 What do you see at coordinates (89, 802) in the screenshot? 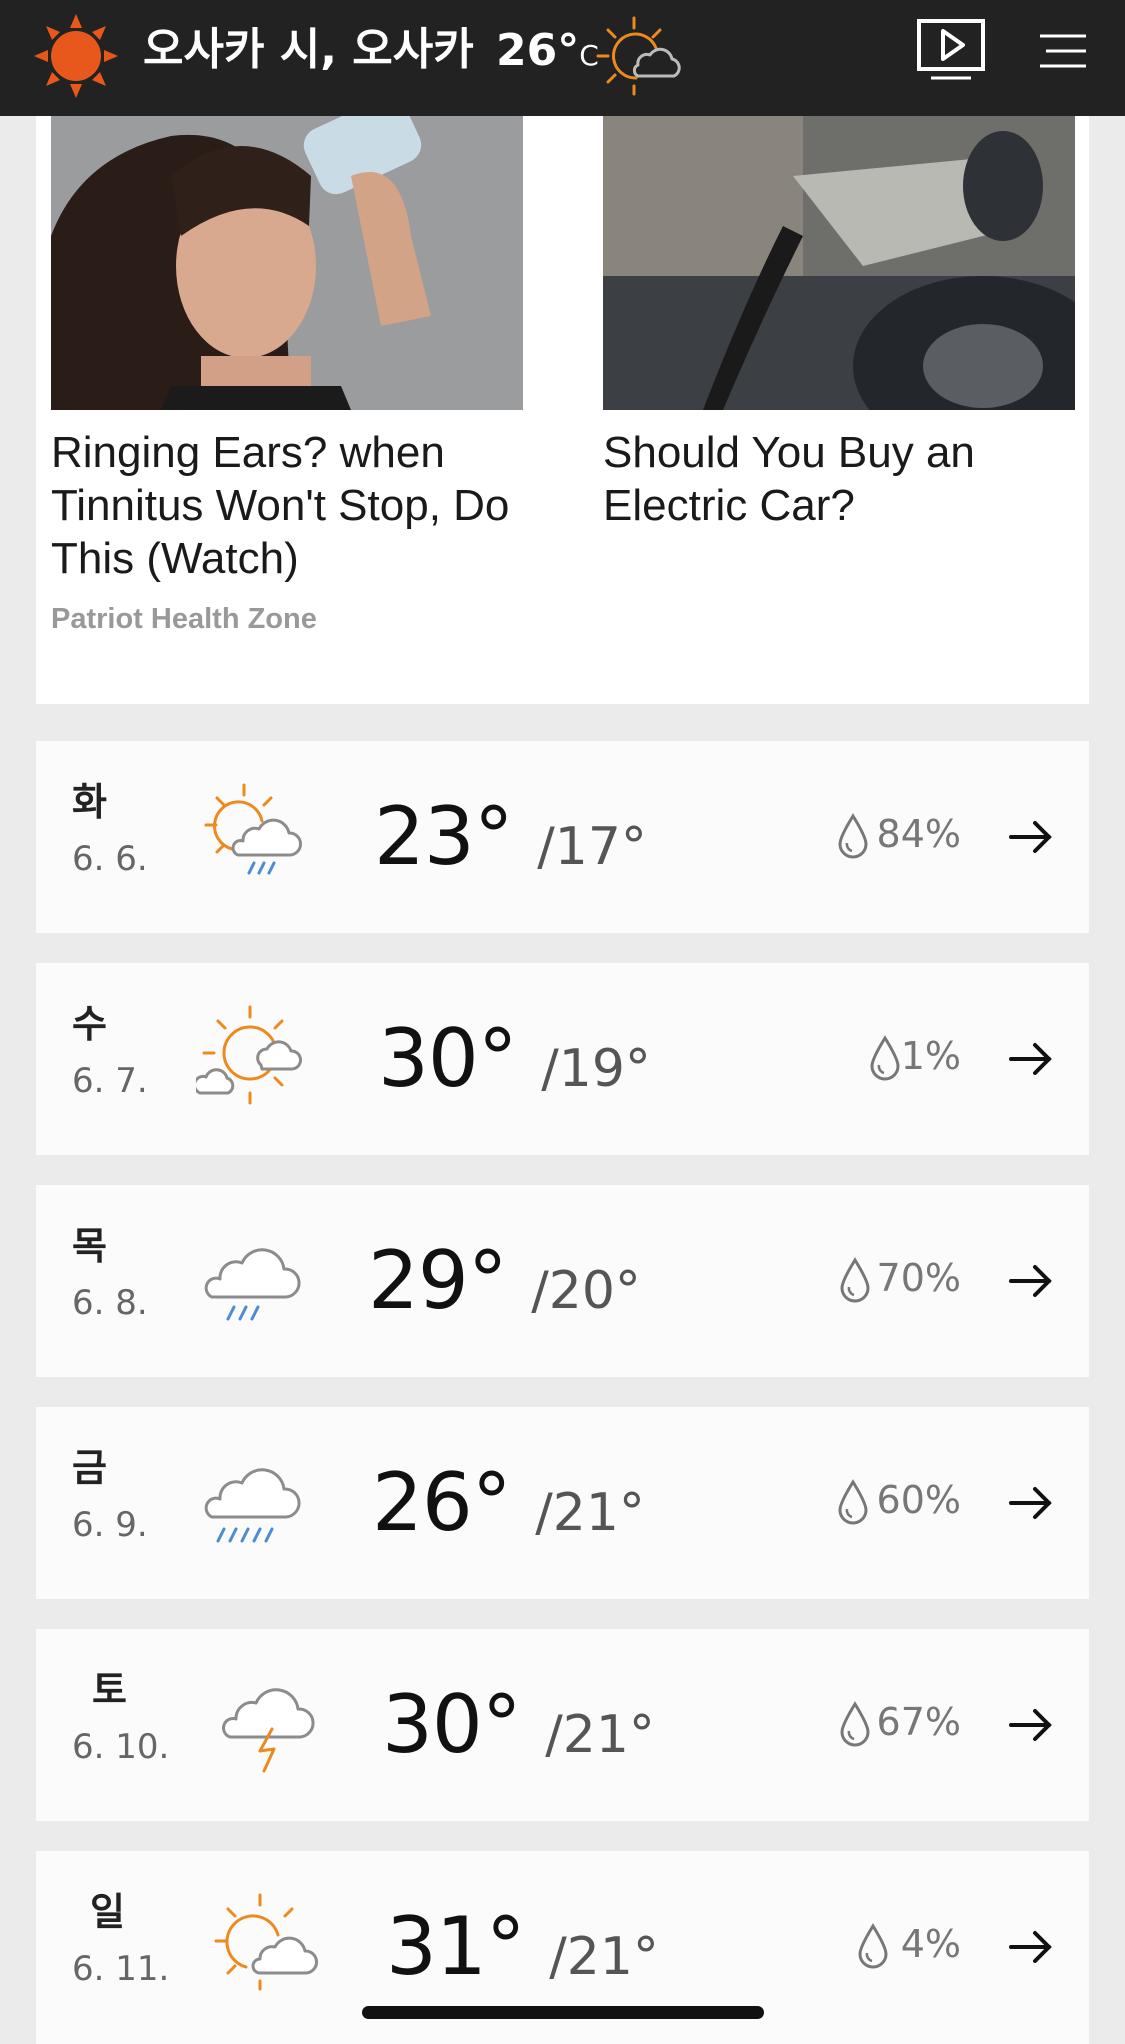
I see `day-name: 화` at bounding box center [89, 802].